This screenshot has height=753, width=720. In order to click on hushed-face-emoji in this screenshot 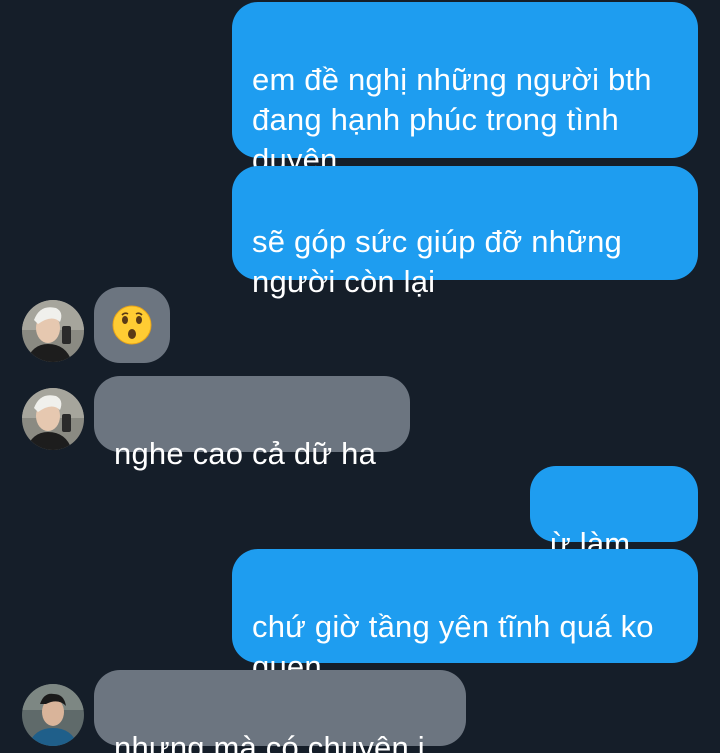, I will do `click(132, 325)`.